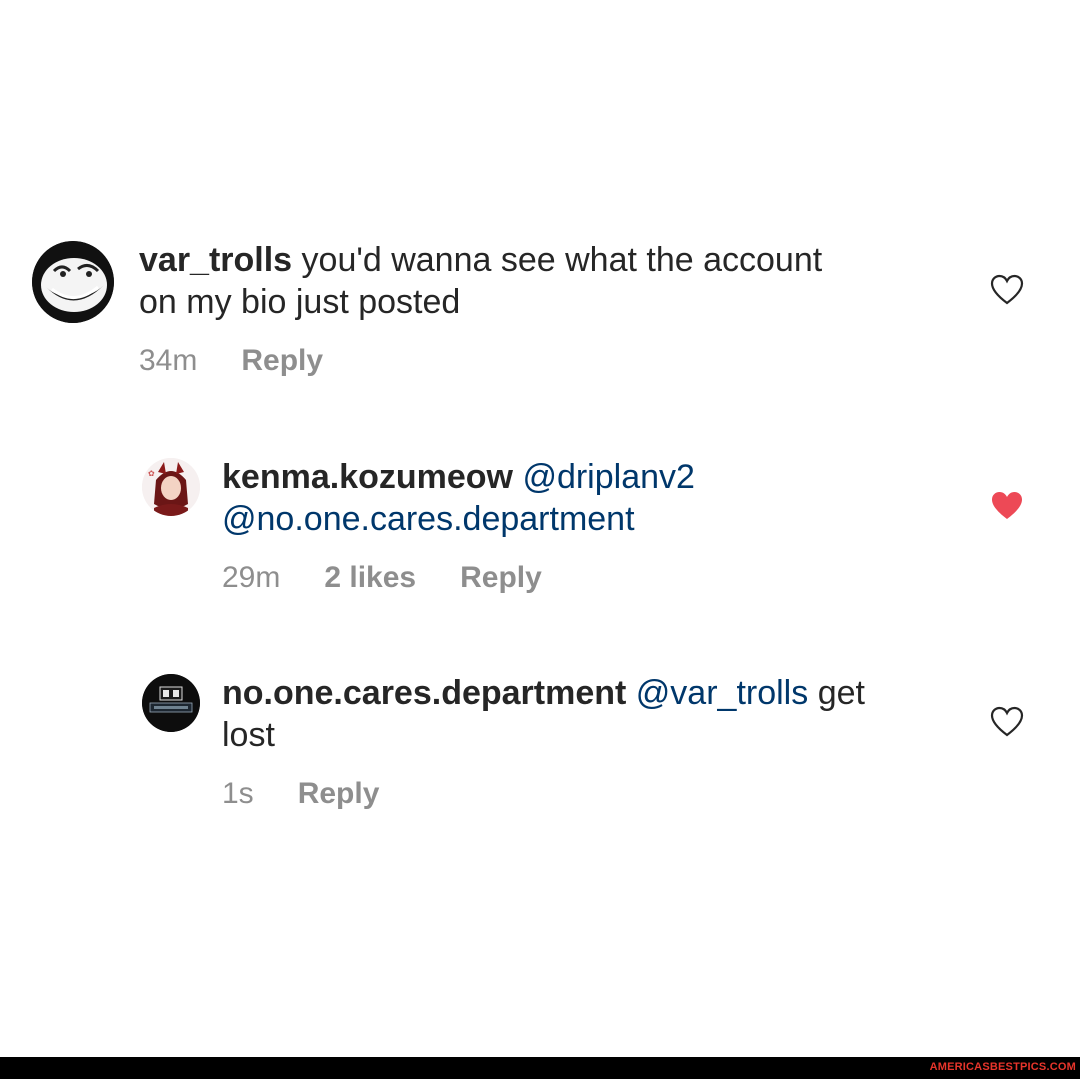 This screenshot has height=1079, width=1080. I want to click on comment-meta: 1s Reply, so click(300, 794).